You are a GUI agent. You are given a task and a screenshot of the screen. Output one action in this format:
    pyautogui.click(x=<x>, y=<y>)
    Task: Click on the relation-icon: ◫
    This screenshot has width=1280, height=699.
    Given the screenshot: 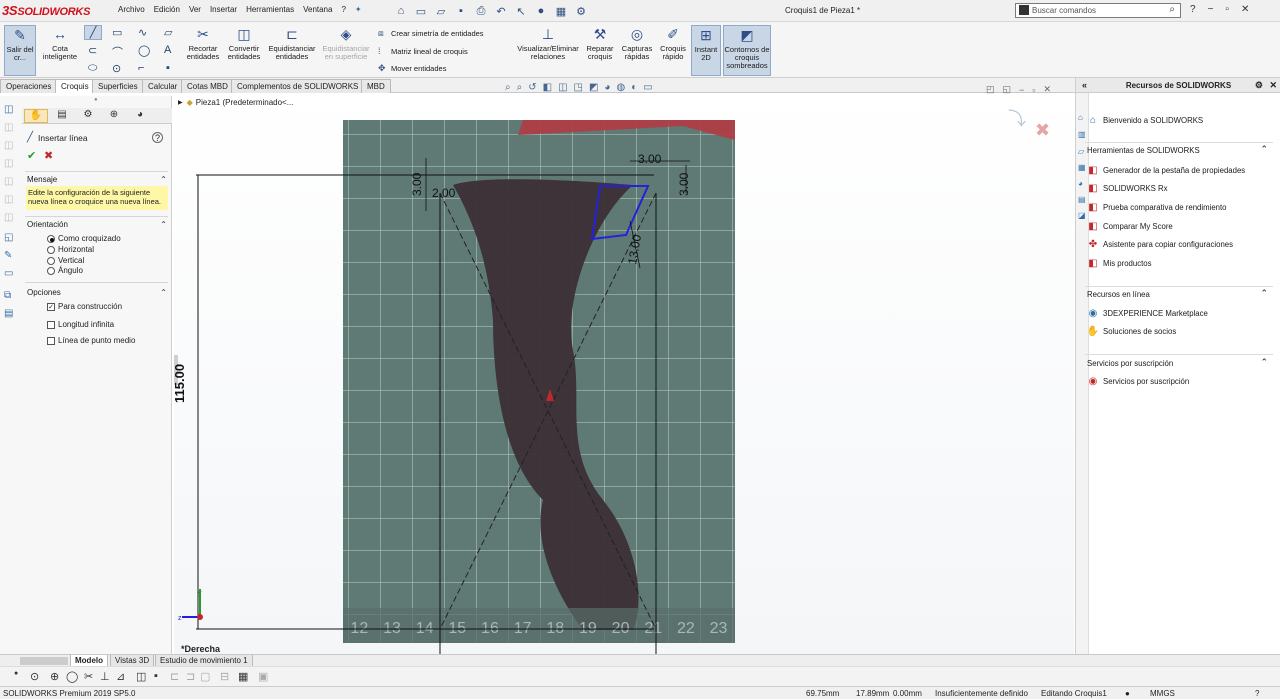 What is the action you would take?
    pyautogui.click(x=141, y=676)
    